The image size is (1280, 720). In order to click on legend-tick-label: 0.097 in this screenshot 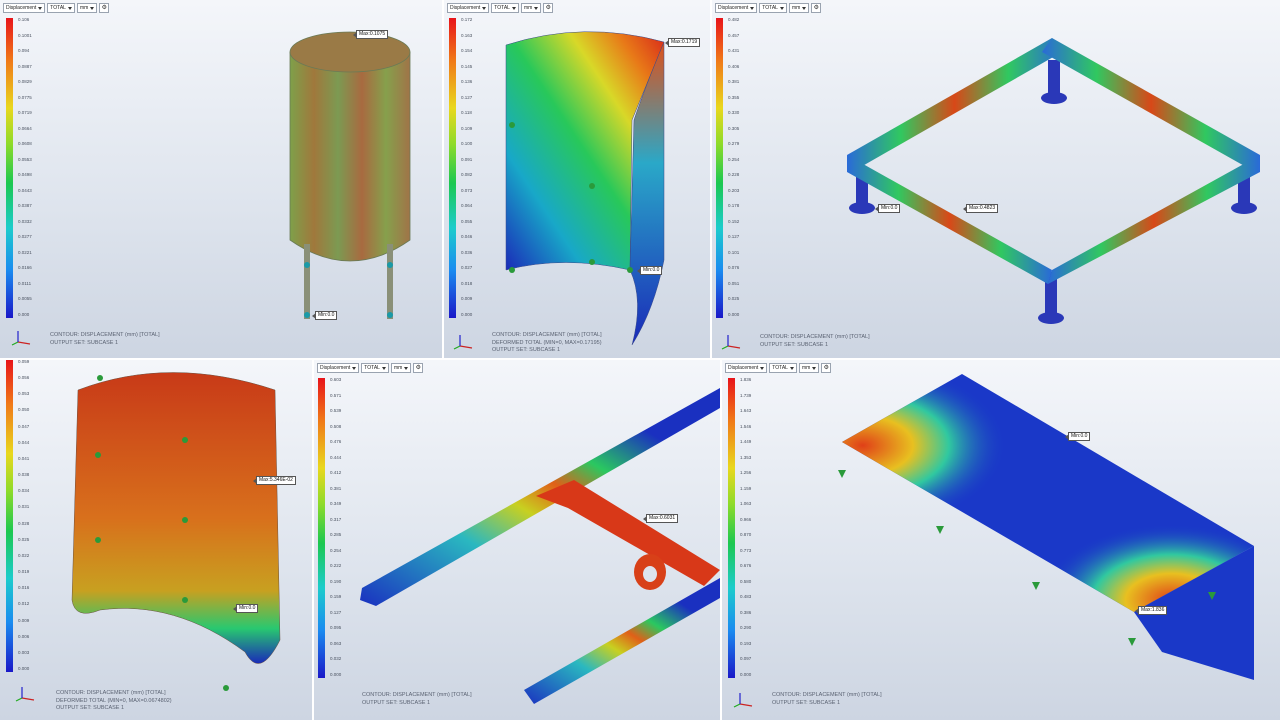, I will do `click(746, 659)`.